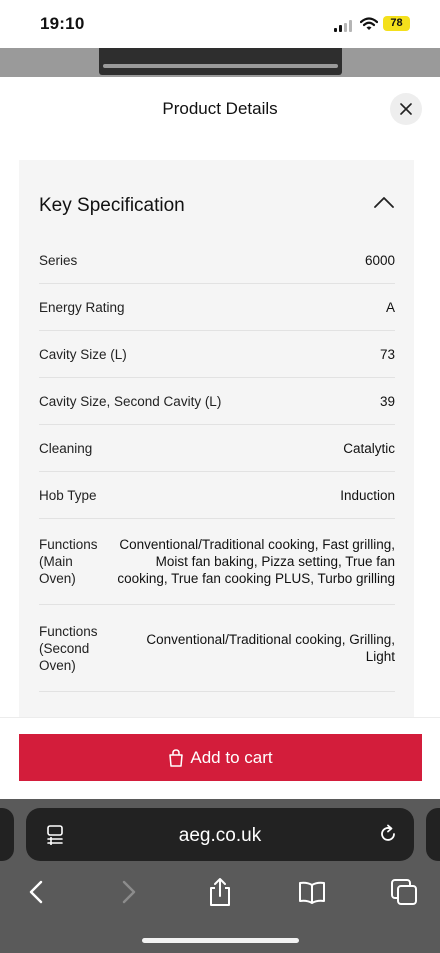 This screenshot has width=440, height=953. I want to click on spec-row-series: Series 6000, so click(217, 260).